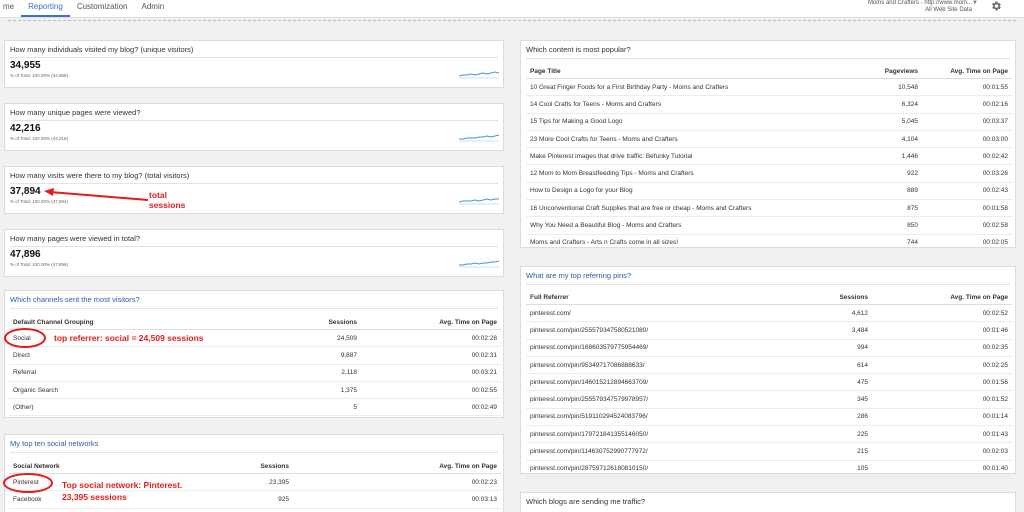  Describe the element at coordinates (884, 156) in the screenshot. I see `cell-pageviews: 1,446` at that location.